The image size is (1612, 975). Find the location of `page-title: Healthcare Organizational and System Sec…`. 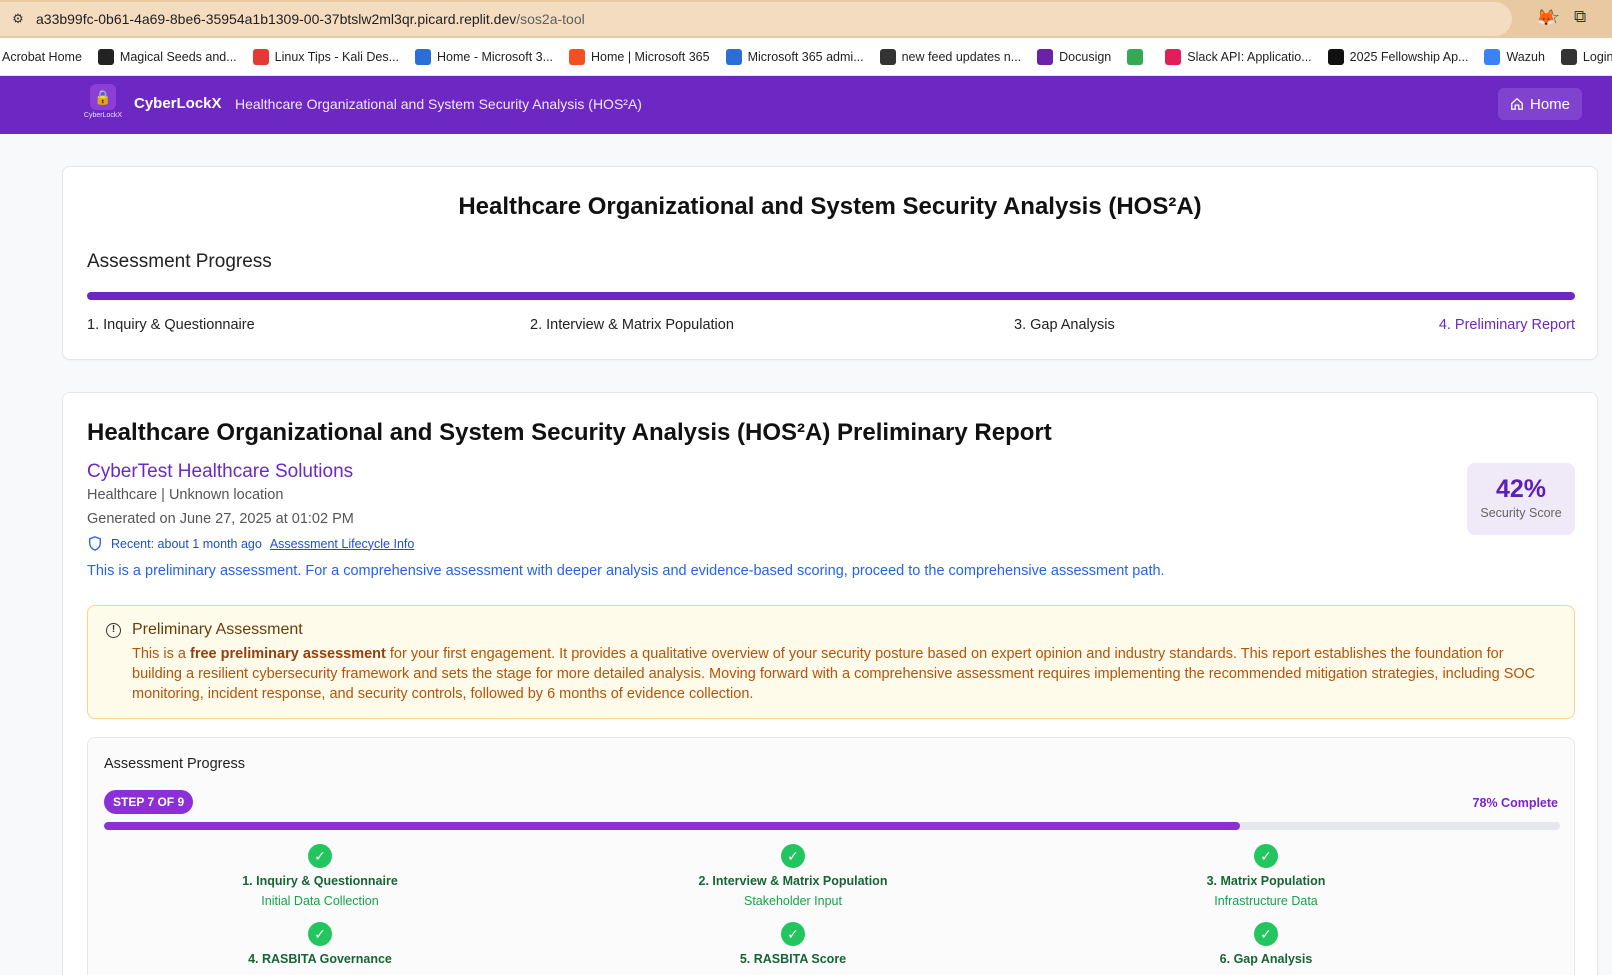

page-title: Healthcare Organizational and System Sec… is located at coordinates (830, 206).